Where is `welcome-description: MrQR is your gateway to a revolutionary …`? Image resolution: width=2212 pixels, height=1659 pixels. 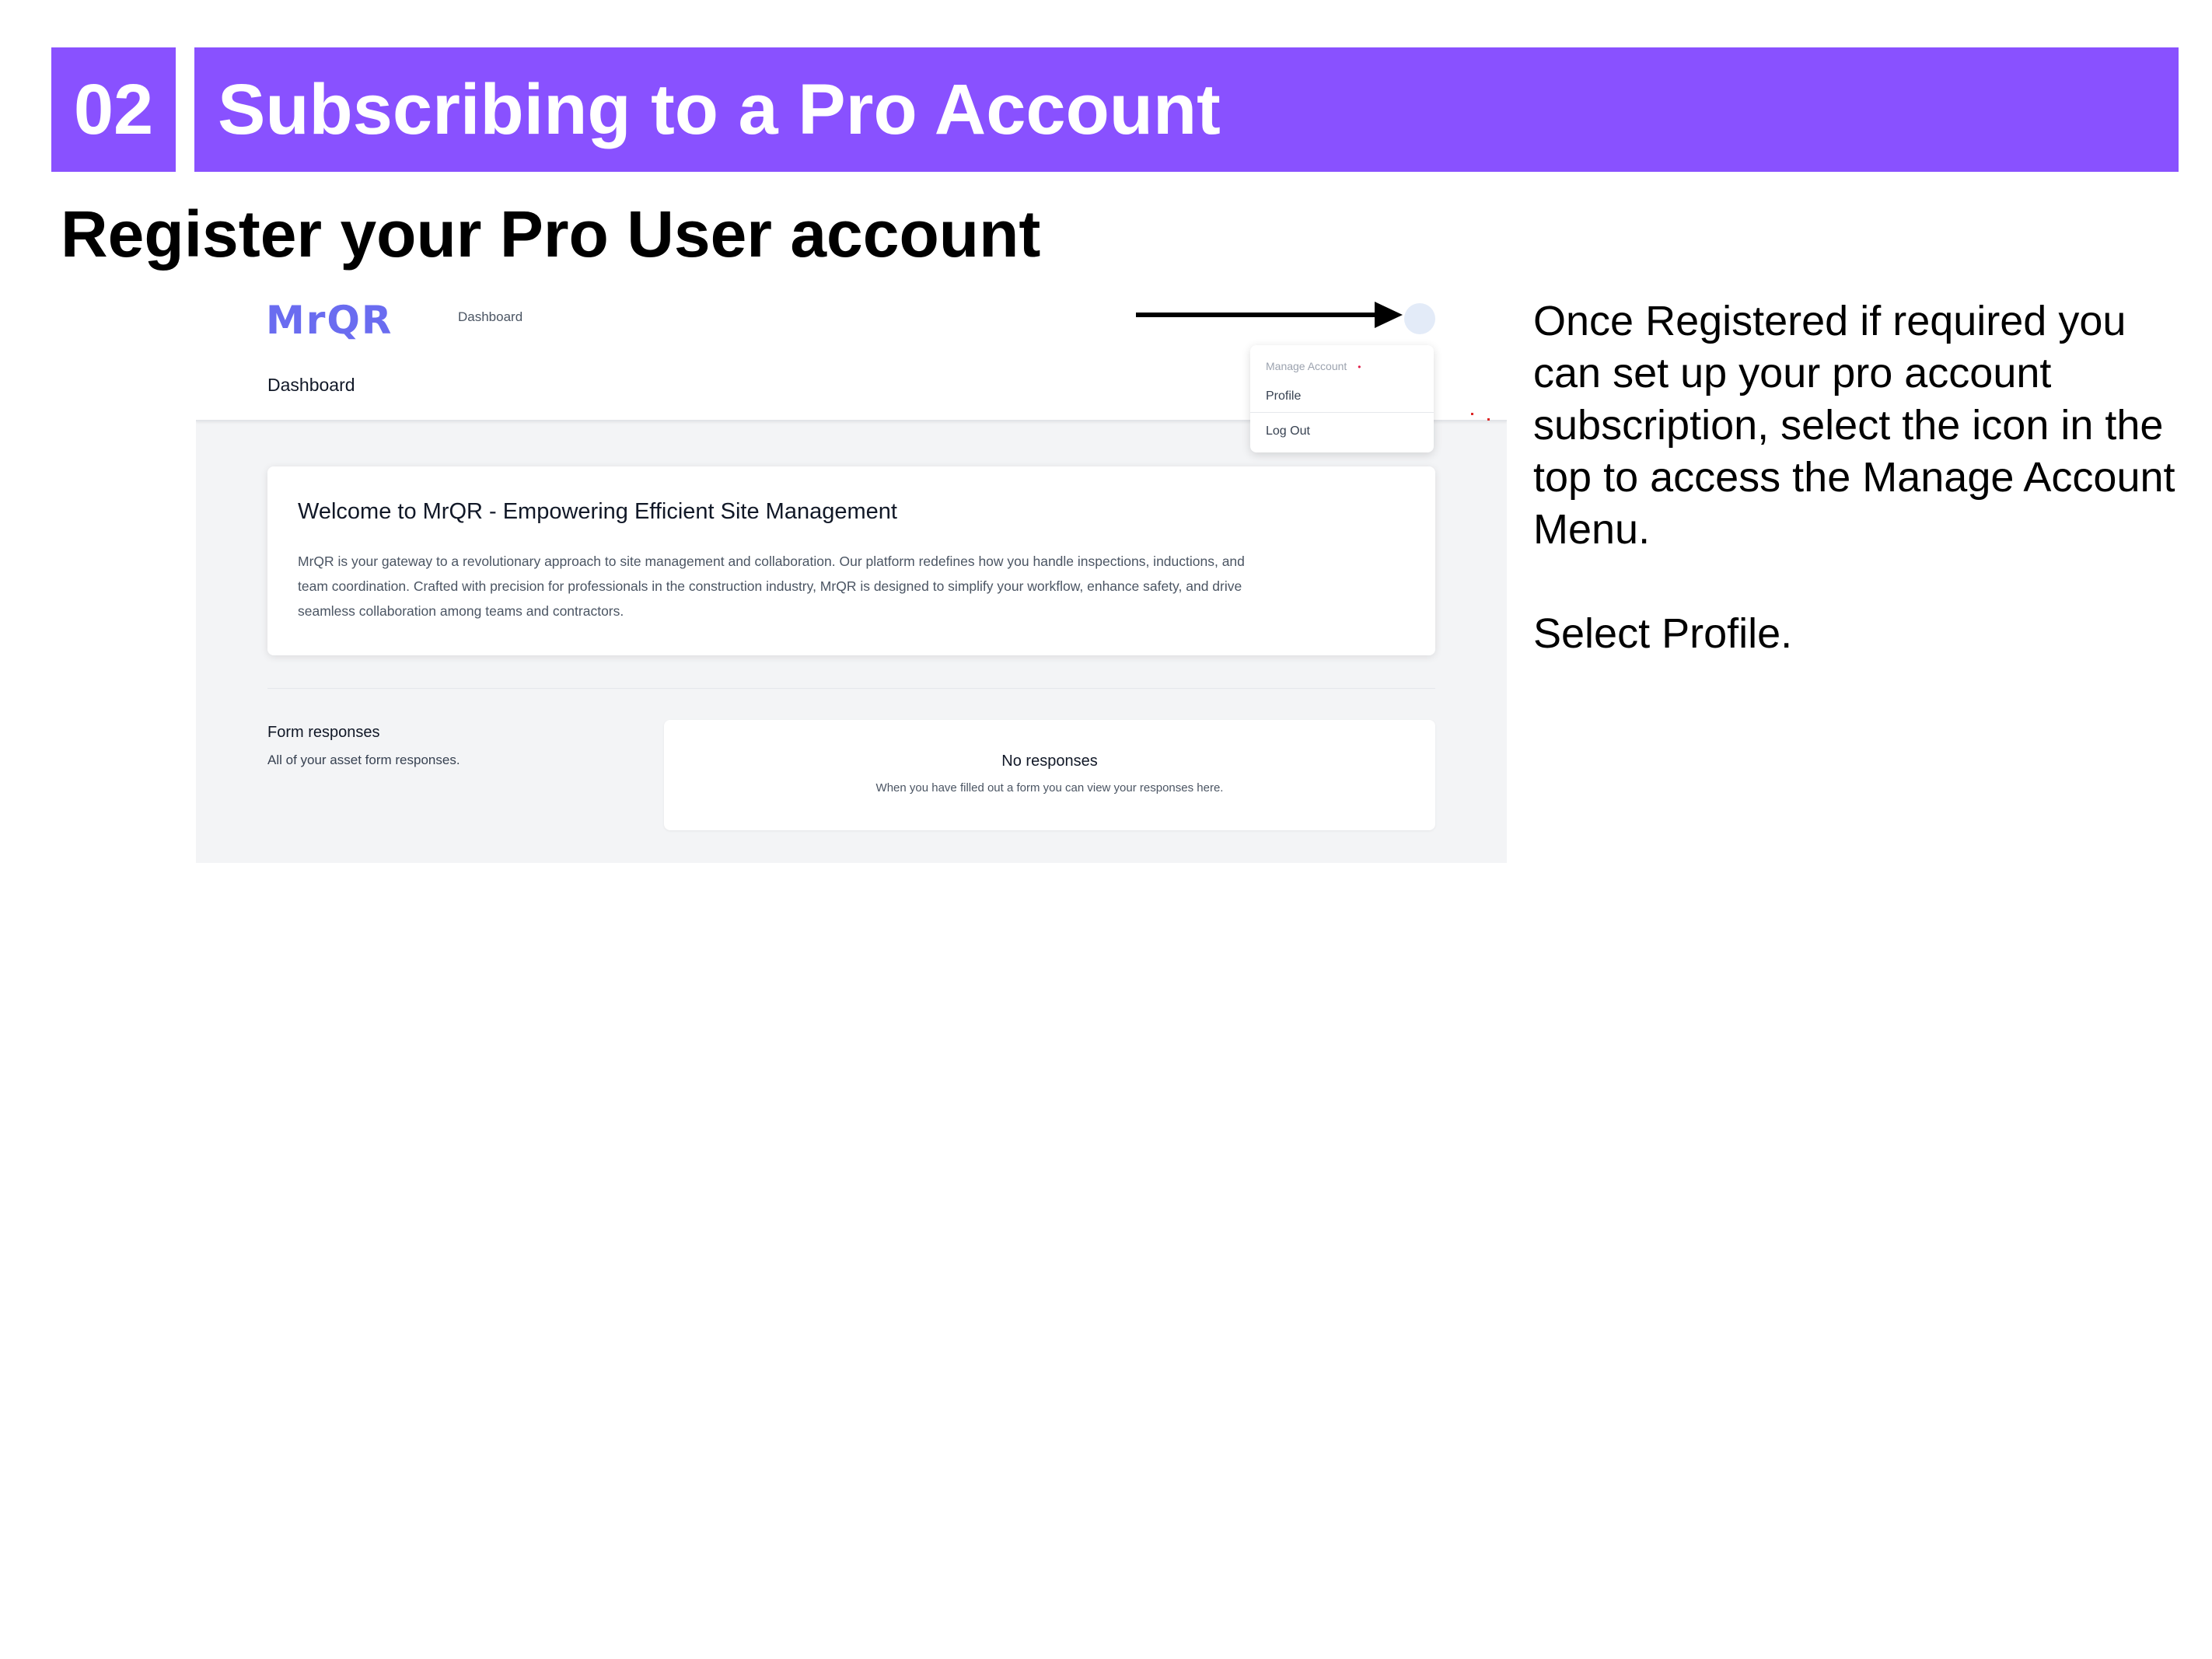
welcome-description: MrQR is your gateway to a revolutionary … is located at coordinates (850, 586).